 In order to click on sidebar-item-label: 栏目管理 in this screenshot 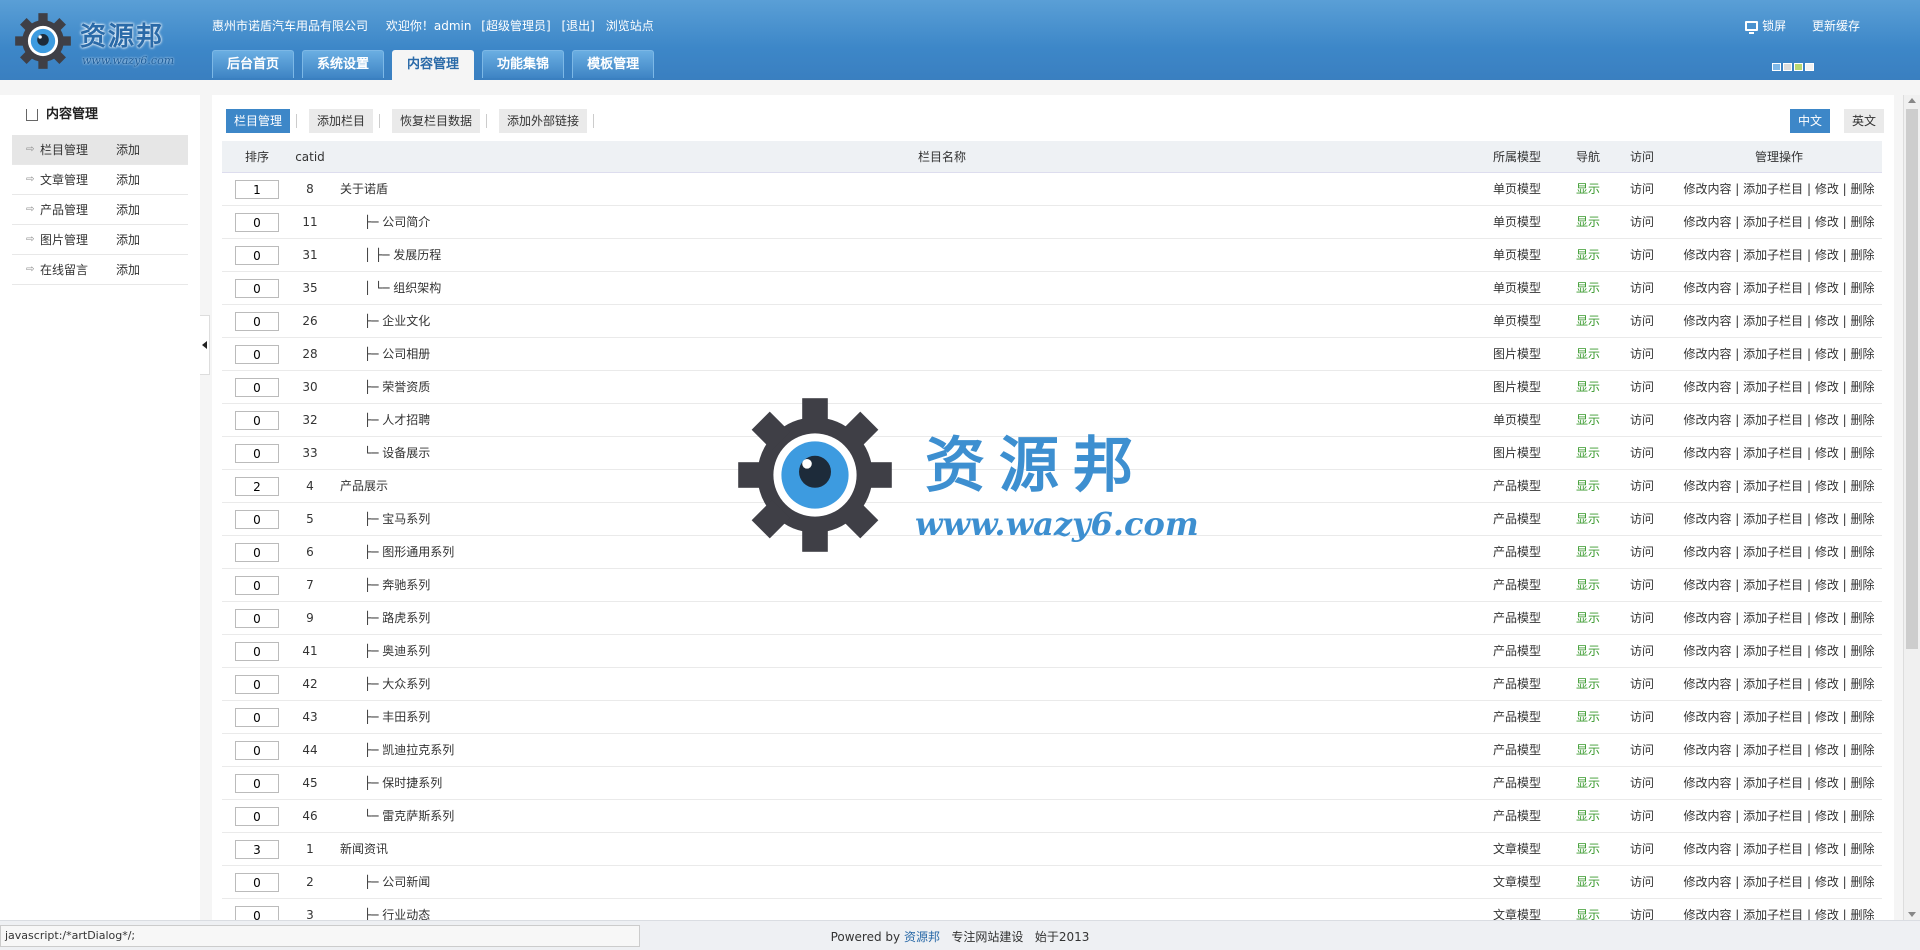, I will do `click(64, 150)`.